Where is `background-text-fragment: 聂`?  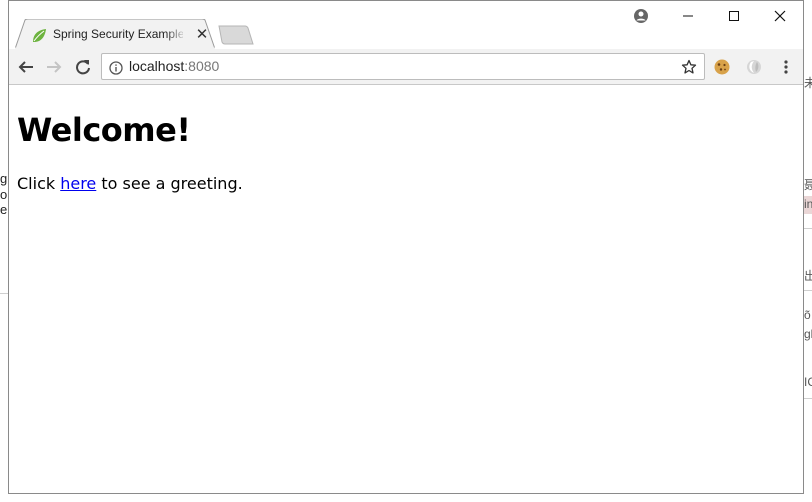 background-text-fragment: 聂 is located at coordinates (808, 185).